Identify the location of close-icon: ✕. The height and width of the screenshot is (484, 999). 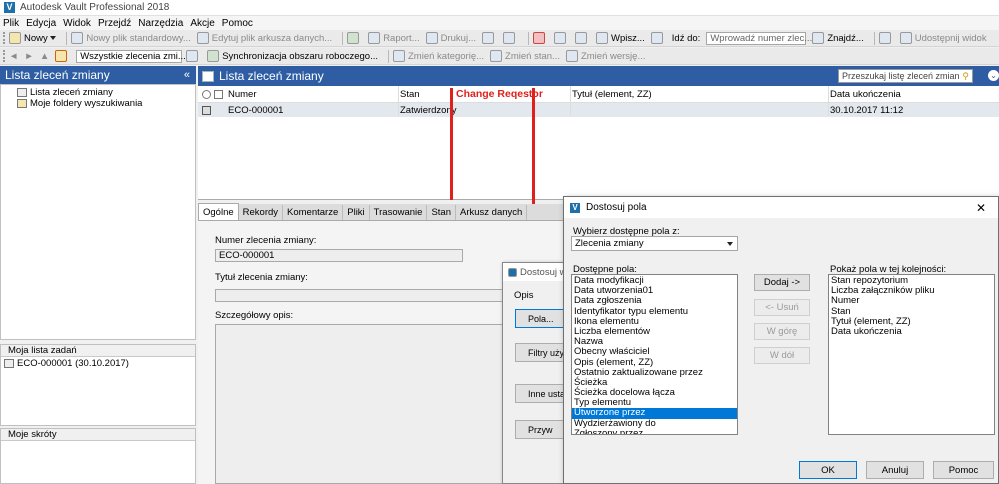
(981, 208).